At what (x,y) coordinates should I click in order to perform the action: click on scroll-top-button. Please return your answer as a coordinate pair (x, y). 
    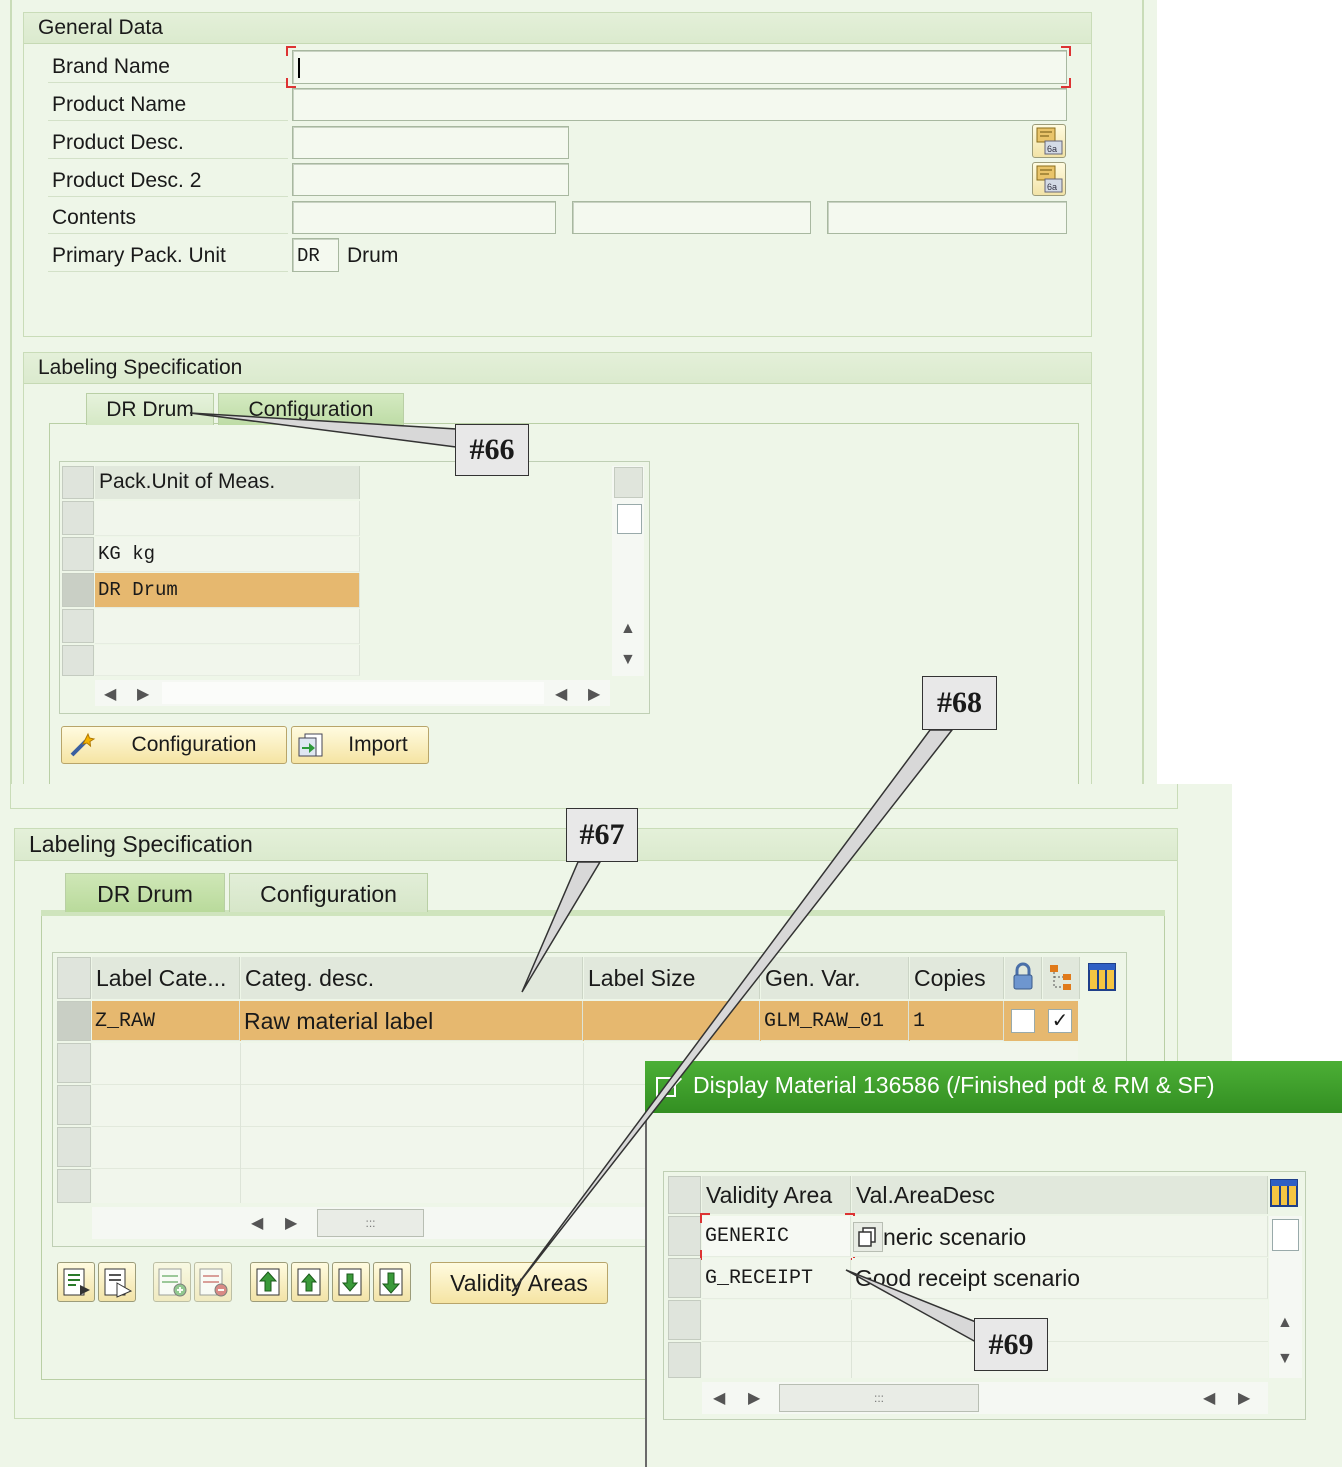
    Looking at the image, I should click on (628, 482).